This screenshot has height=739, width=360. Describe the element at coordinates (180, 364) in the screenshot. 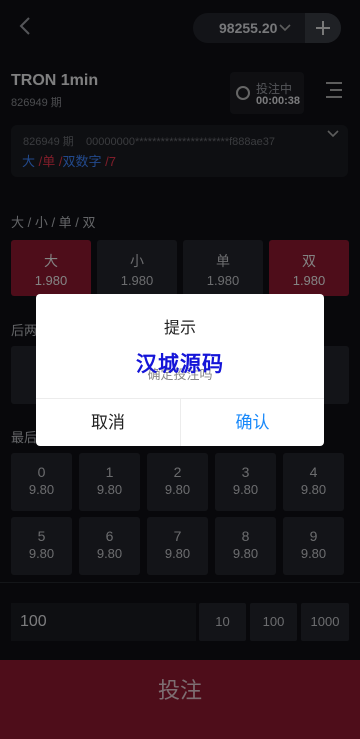

I see `watermark-text: 汉城源码` at that location.